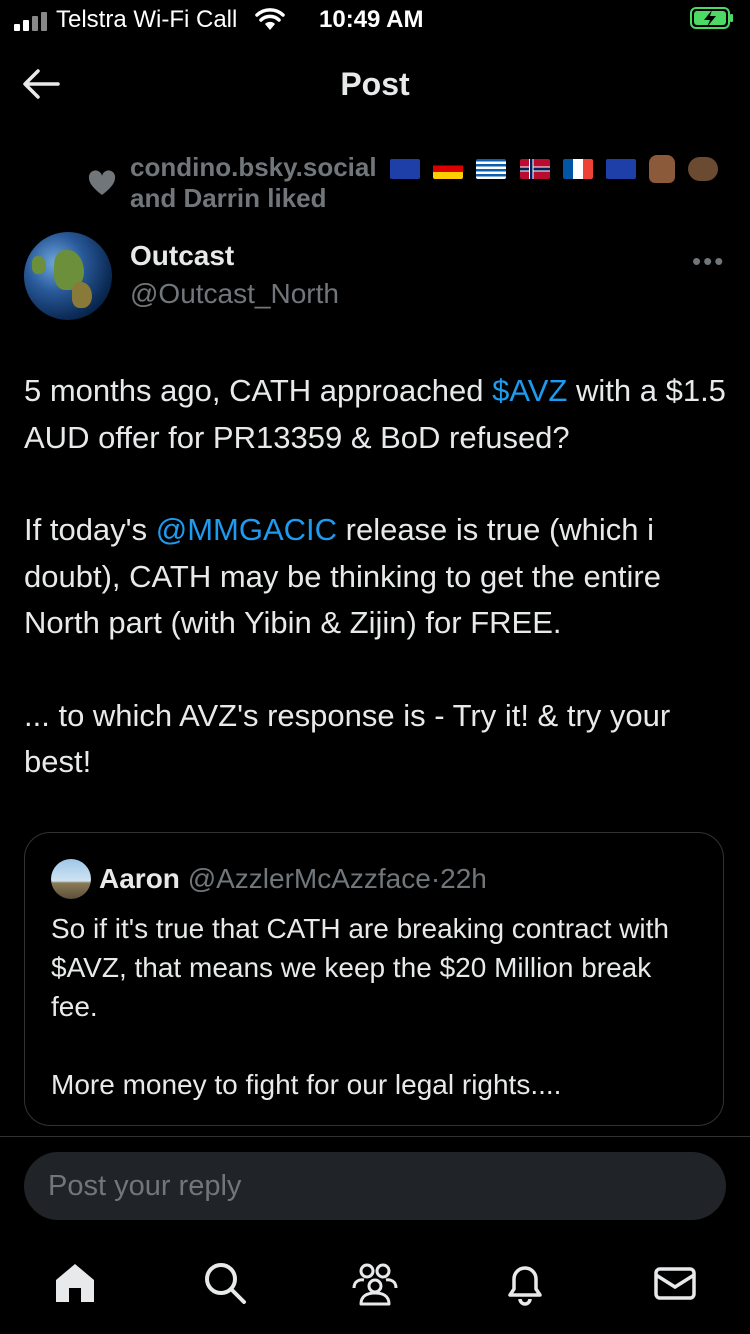 The image size is (750, 1334). I want to click on header: Post, so click(375, 84).